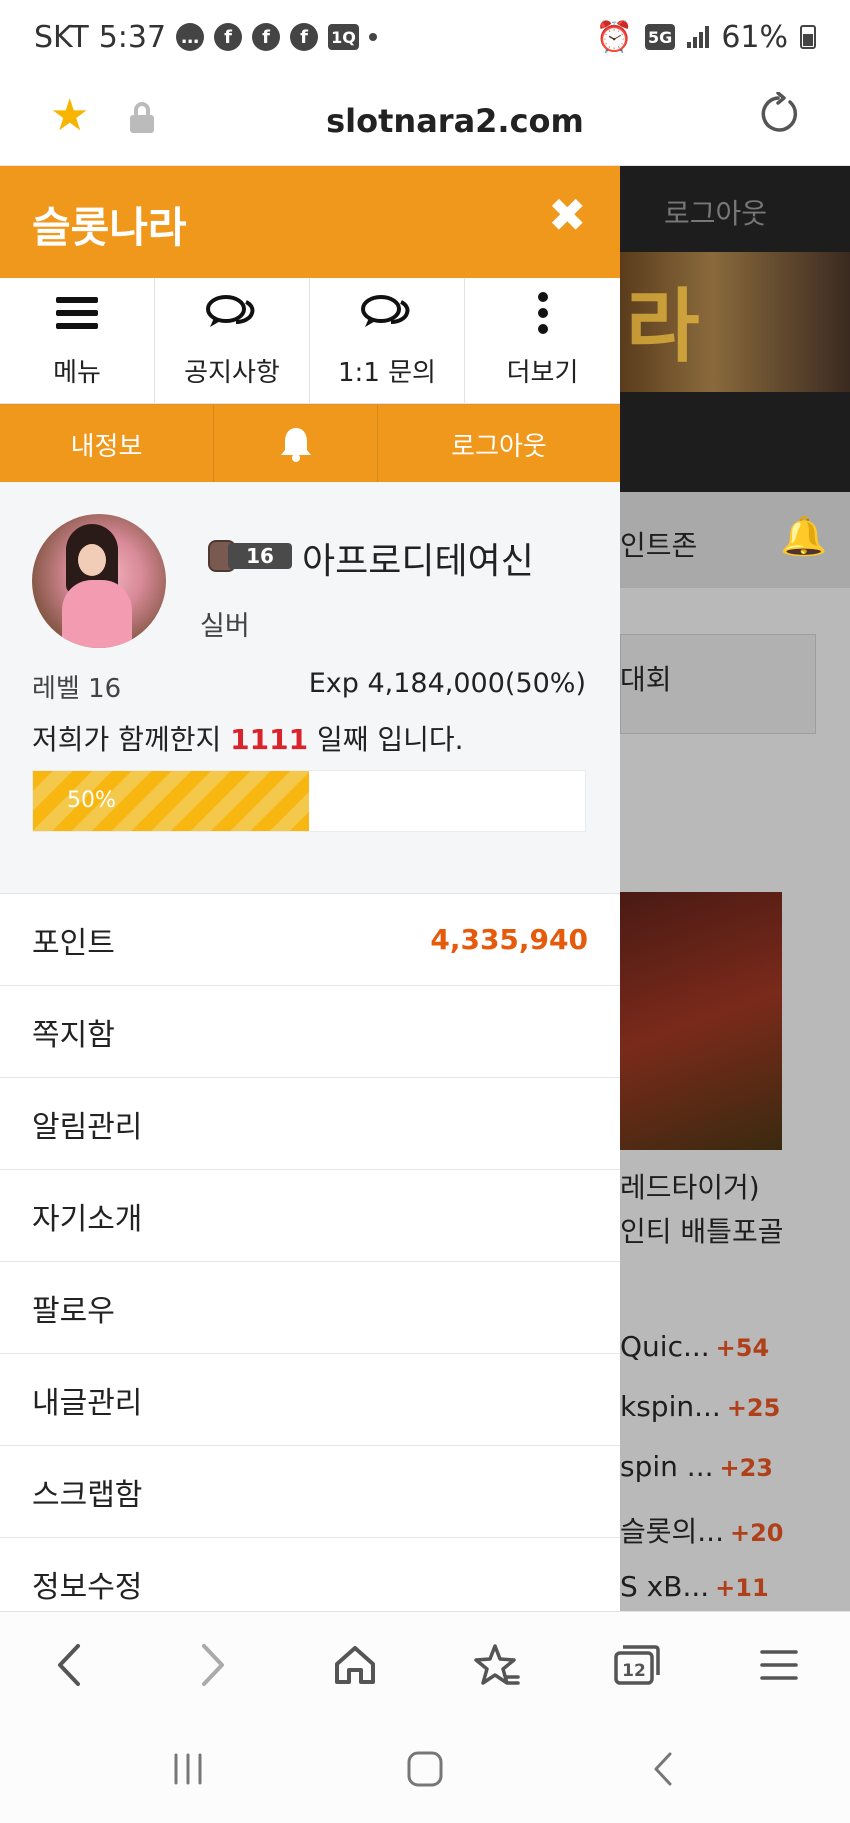  What do you see at coordinates (658, 544) in the screenshot?
I see `background-nav-text: 인트존` at bounding box center [658, 544].